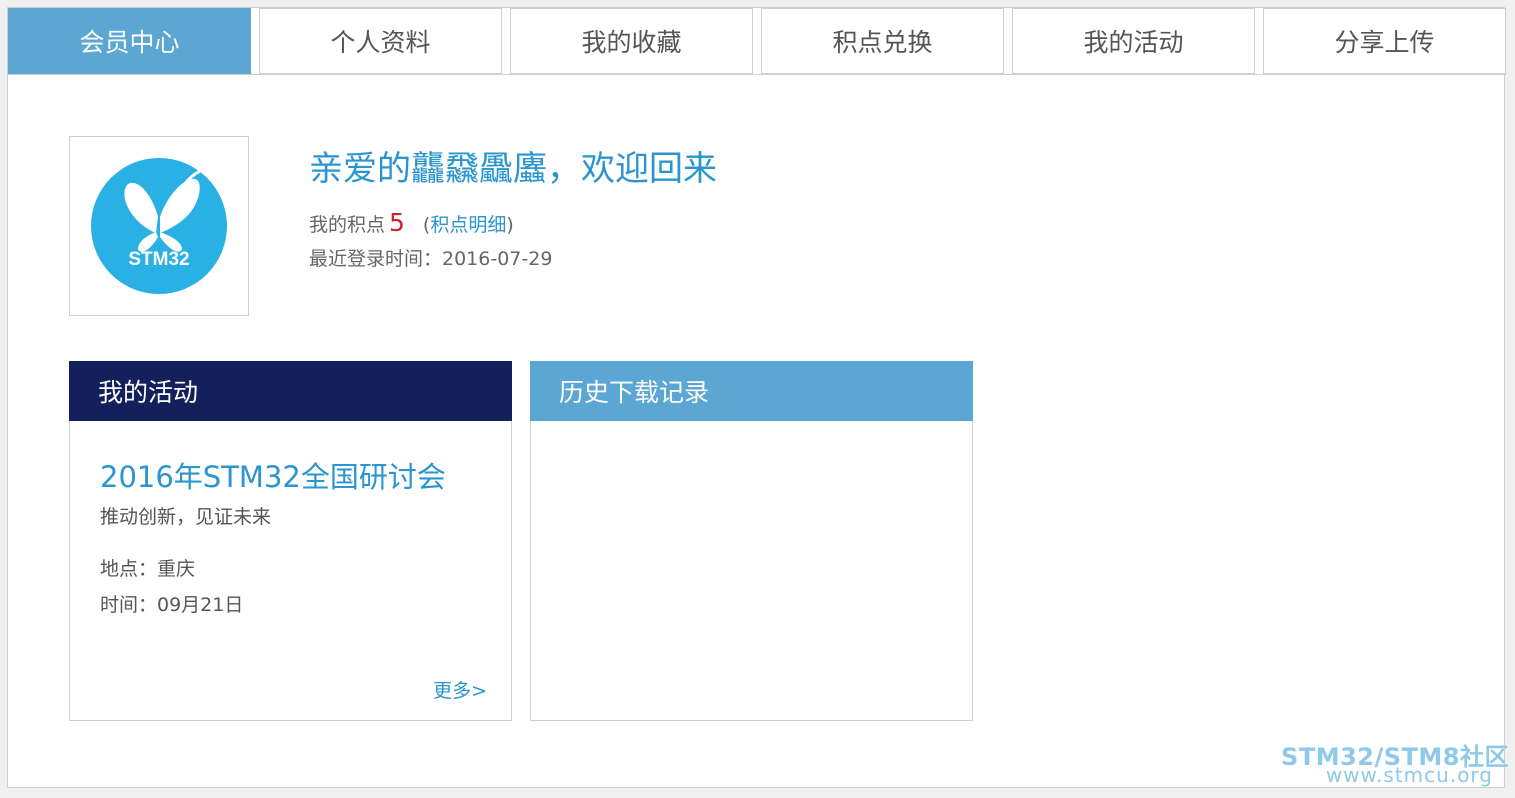  I want to click on avatar: STM32, so click(159, 226).